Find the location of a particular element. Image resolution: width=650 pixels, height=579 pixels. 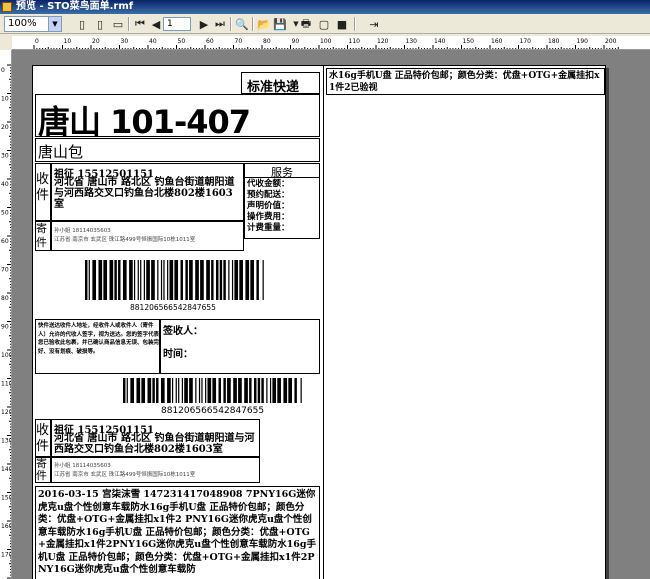

ruler-label: 100 is located at coordinates (6, 355).